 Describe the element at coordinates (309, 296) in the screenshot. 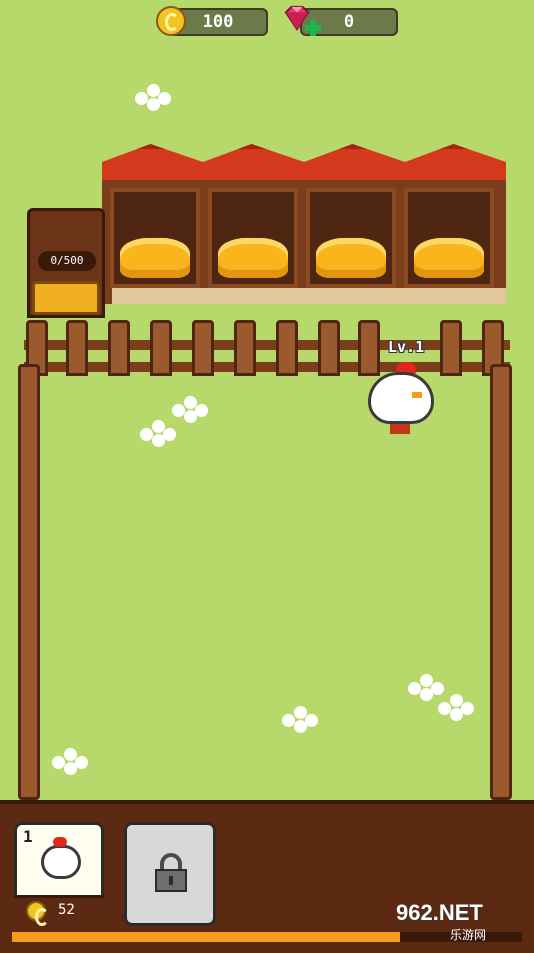

I see `coop-floor` at that location.